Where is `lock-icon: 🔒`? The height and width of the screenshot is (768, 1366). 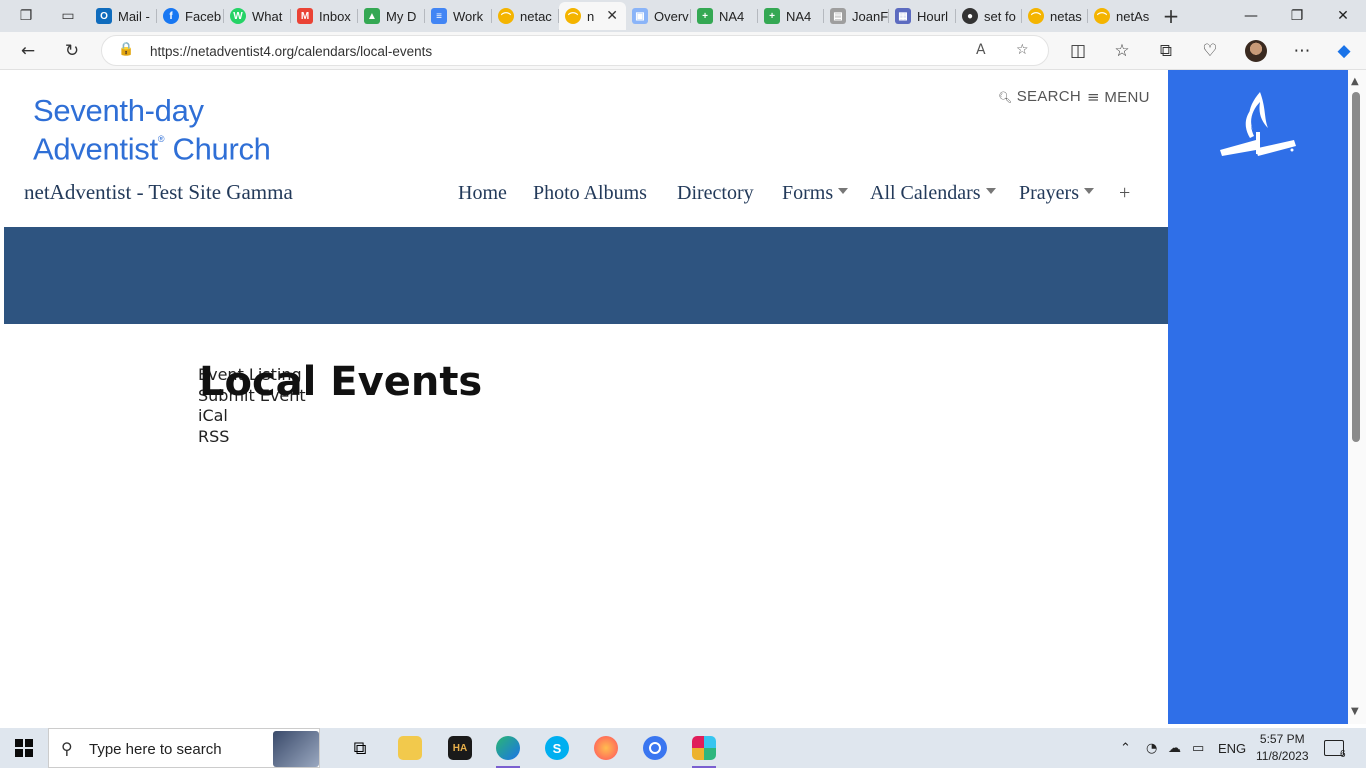 lock-icon: 🔒 is located at coordinates (126, 49).